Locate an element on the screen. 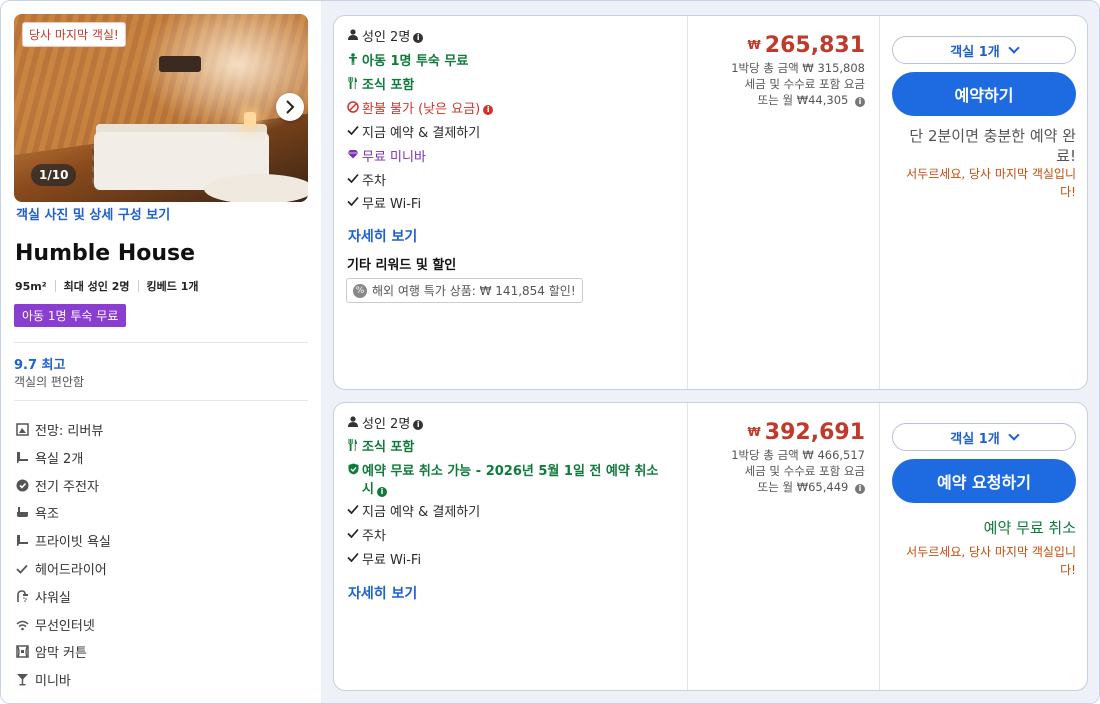 The width and height of the screenshot is (1100, 704). free-cancel-text: 예약 무료 취소 가능 - 2026년 5월 1일 전 예약 취소 시i is located at coordinates (510, 480).